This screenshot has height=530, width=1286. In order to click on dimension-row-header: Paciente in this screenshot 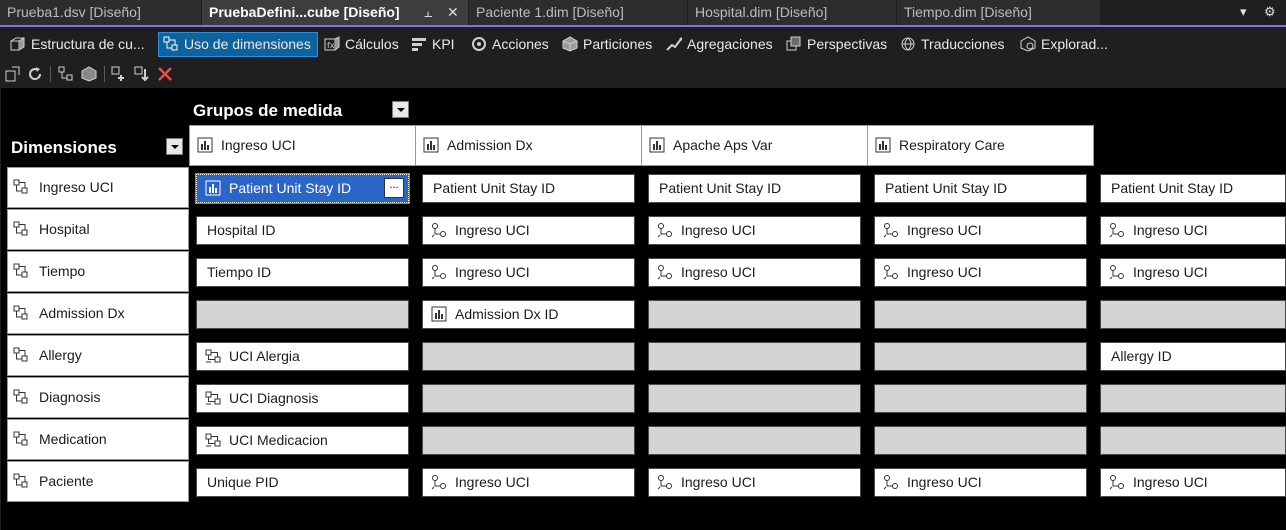, I will do `click(98, 481)`.